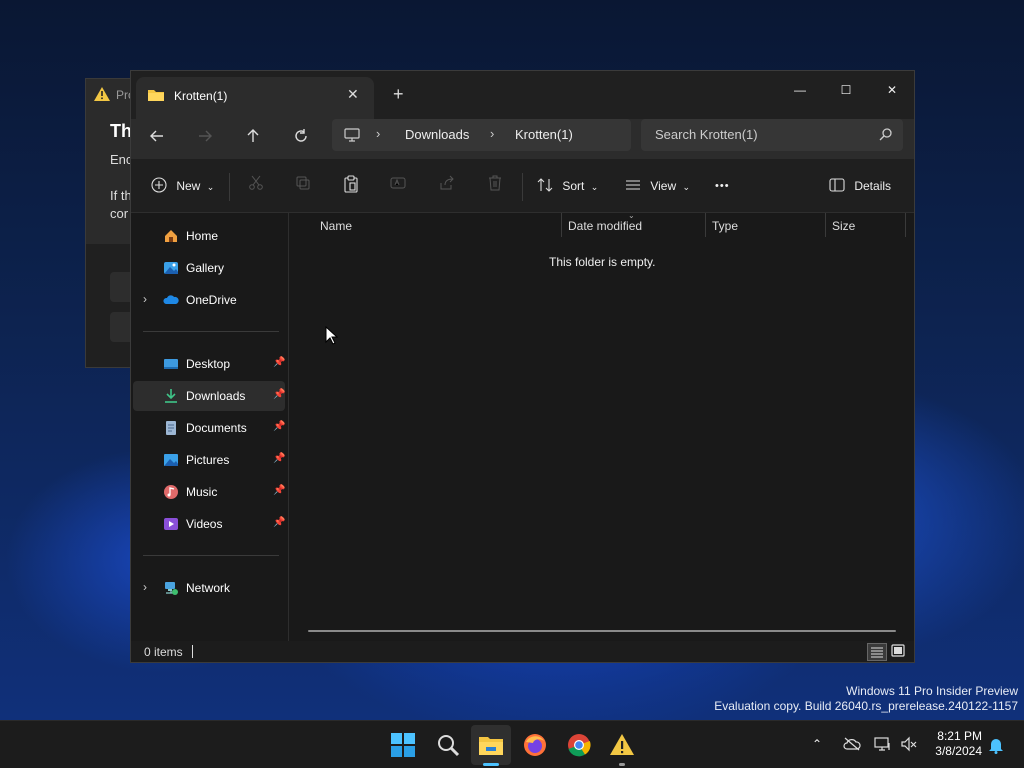 The width and height of the screenshot is (1024, 768). Describe the element at coordinates (958, 751) in the screenshot. I see `clock-date: 3/8/2024` at that location.